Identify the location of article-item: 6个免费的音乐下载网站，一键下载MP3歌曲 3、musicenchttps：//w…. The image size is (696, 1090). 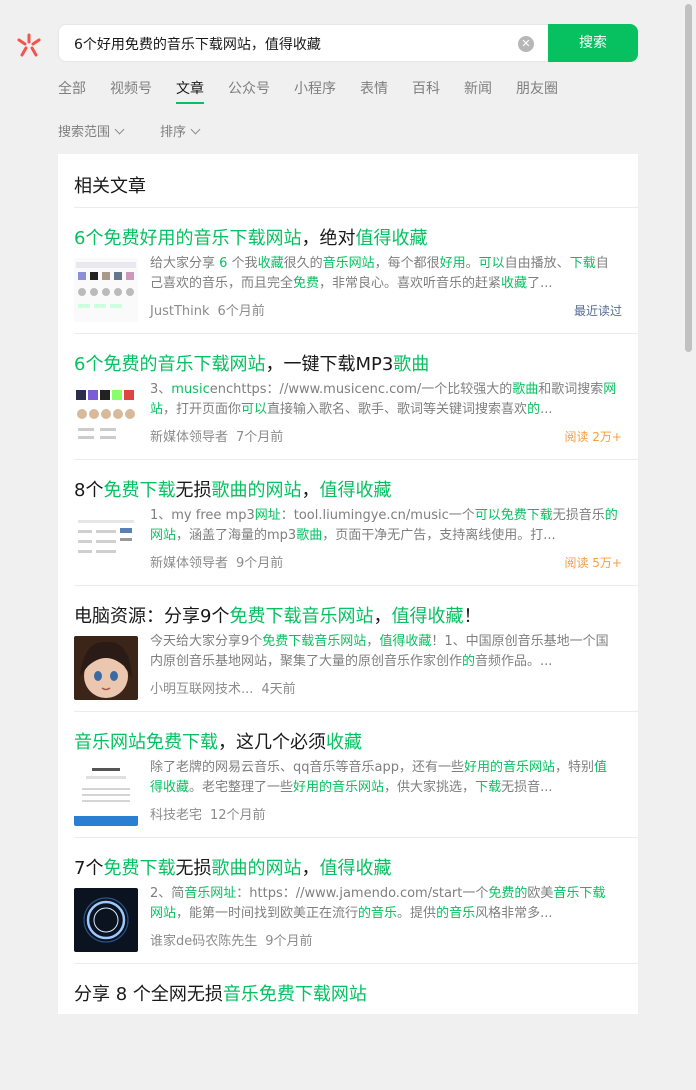
(356, 397).